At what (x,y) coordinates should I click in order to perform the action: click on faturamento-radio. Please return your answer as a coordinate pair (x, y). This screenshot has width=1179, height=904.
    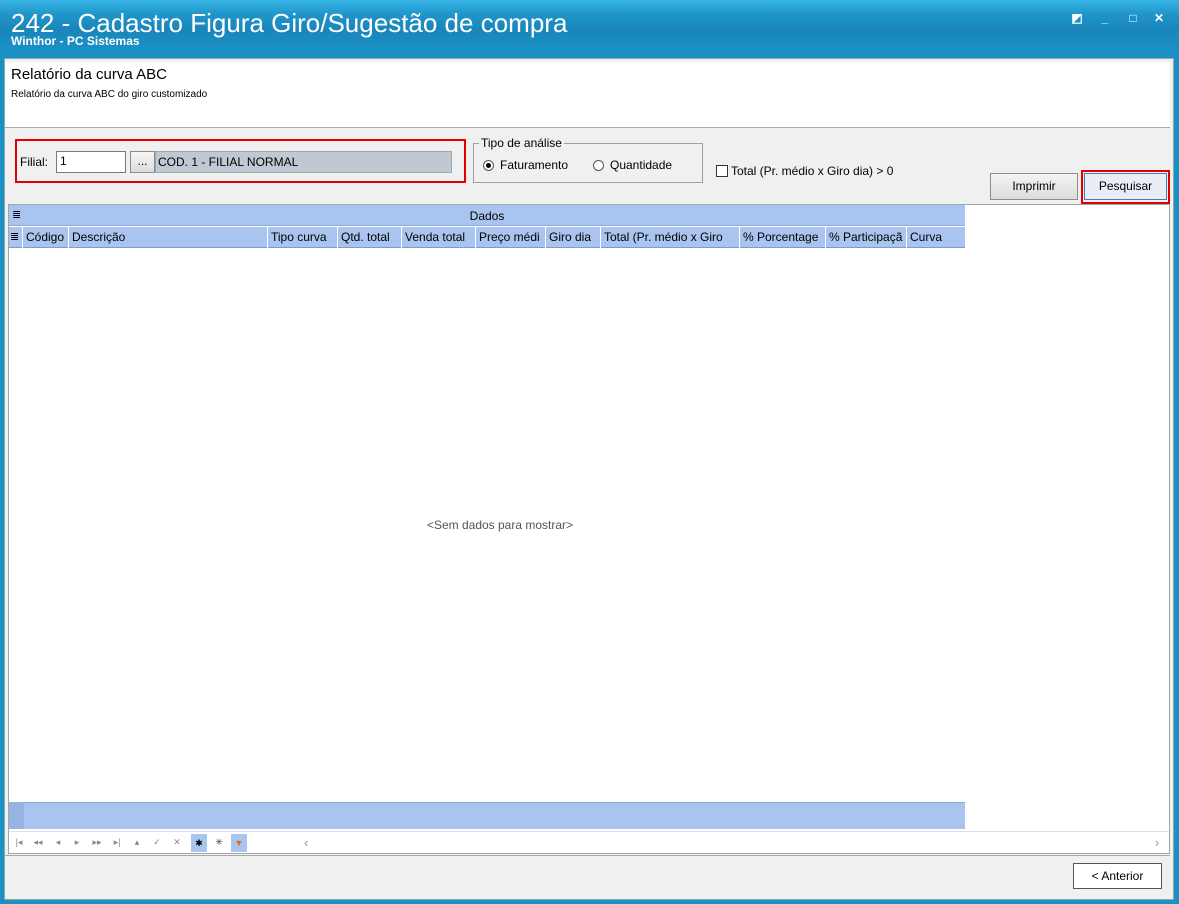
    Looking at the image, I should click on (488, 165).